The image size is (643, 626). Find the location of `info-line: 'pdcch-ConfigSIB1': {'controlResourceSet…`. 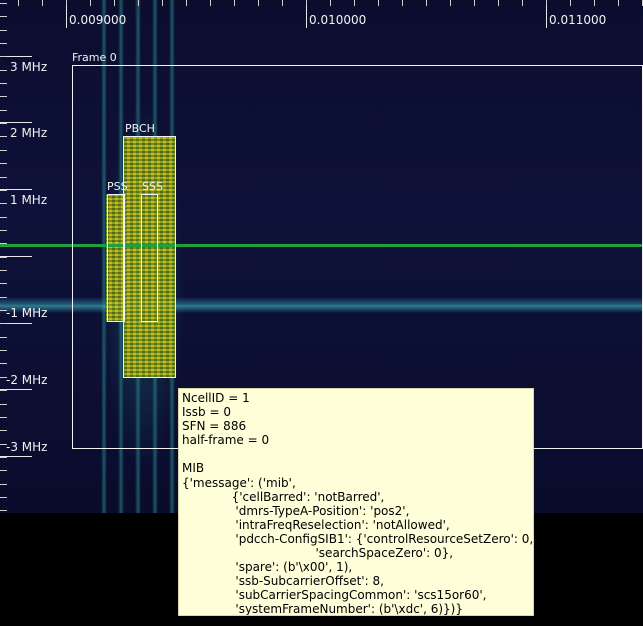

info-line: 'pdcch-ConfigSIB1': {'controlResourceSet… is located at coordinates (358, 538).